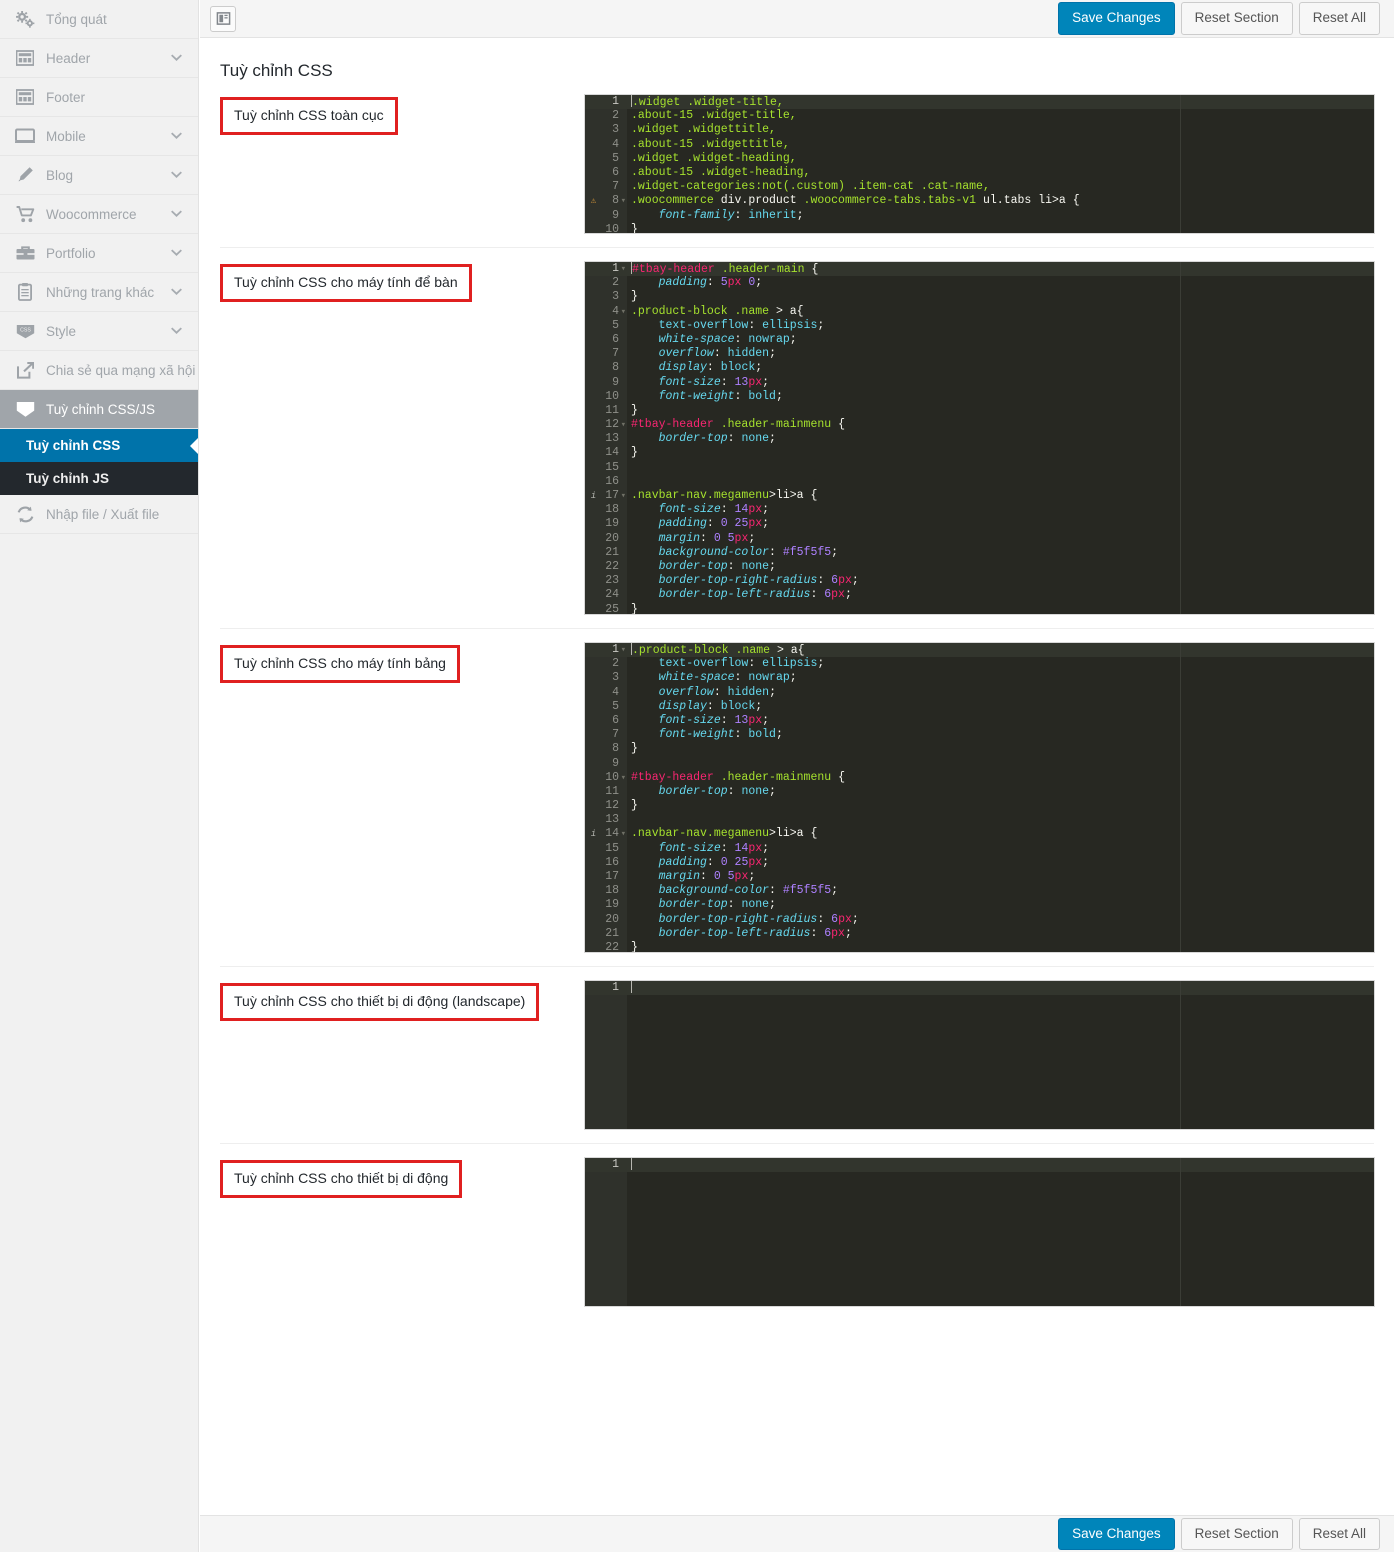 The height and width of the screenshot is (1552, 1394). I want to click on reset-all-button-top: Reset All, so click(1339, 18).